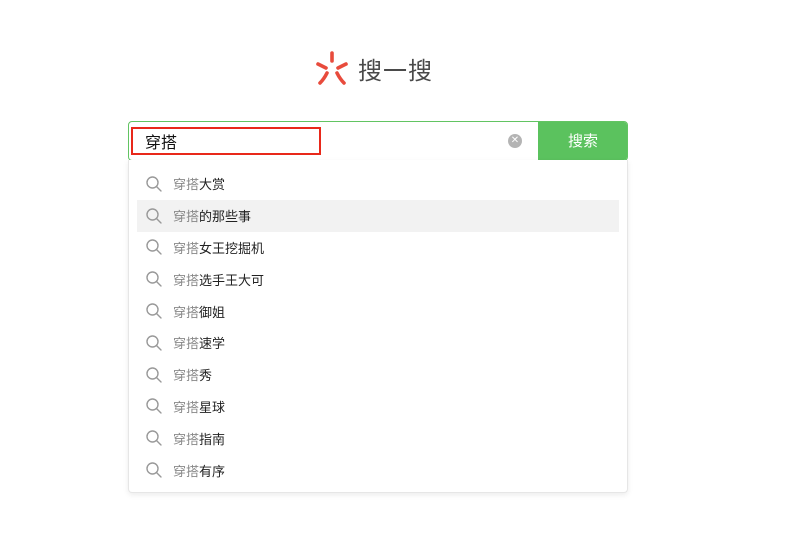  Describe the element at coordinates (378, 311) in the screenshot. I see `suggestion-item: 穿搭 御姐` at that location.